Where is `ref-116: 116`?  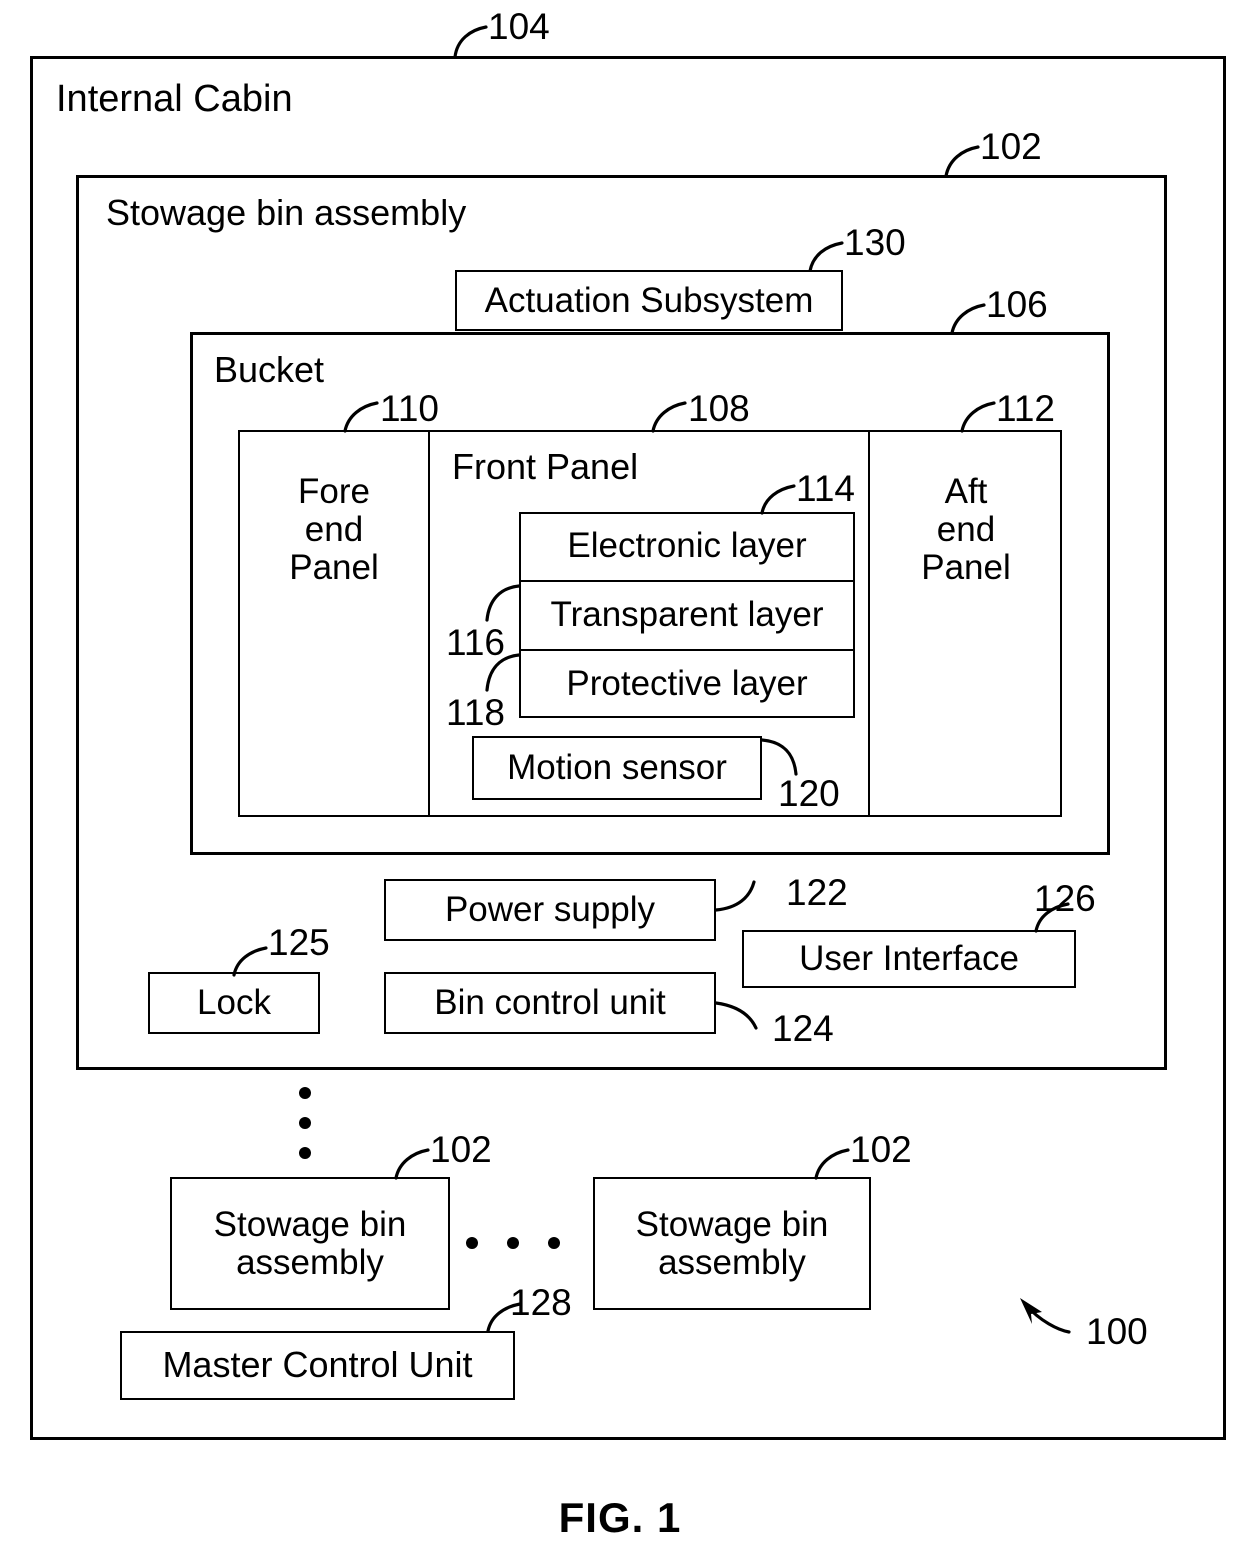
ref-116: 116 is located at coordinates (475, 642).